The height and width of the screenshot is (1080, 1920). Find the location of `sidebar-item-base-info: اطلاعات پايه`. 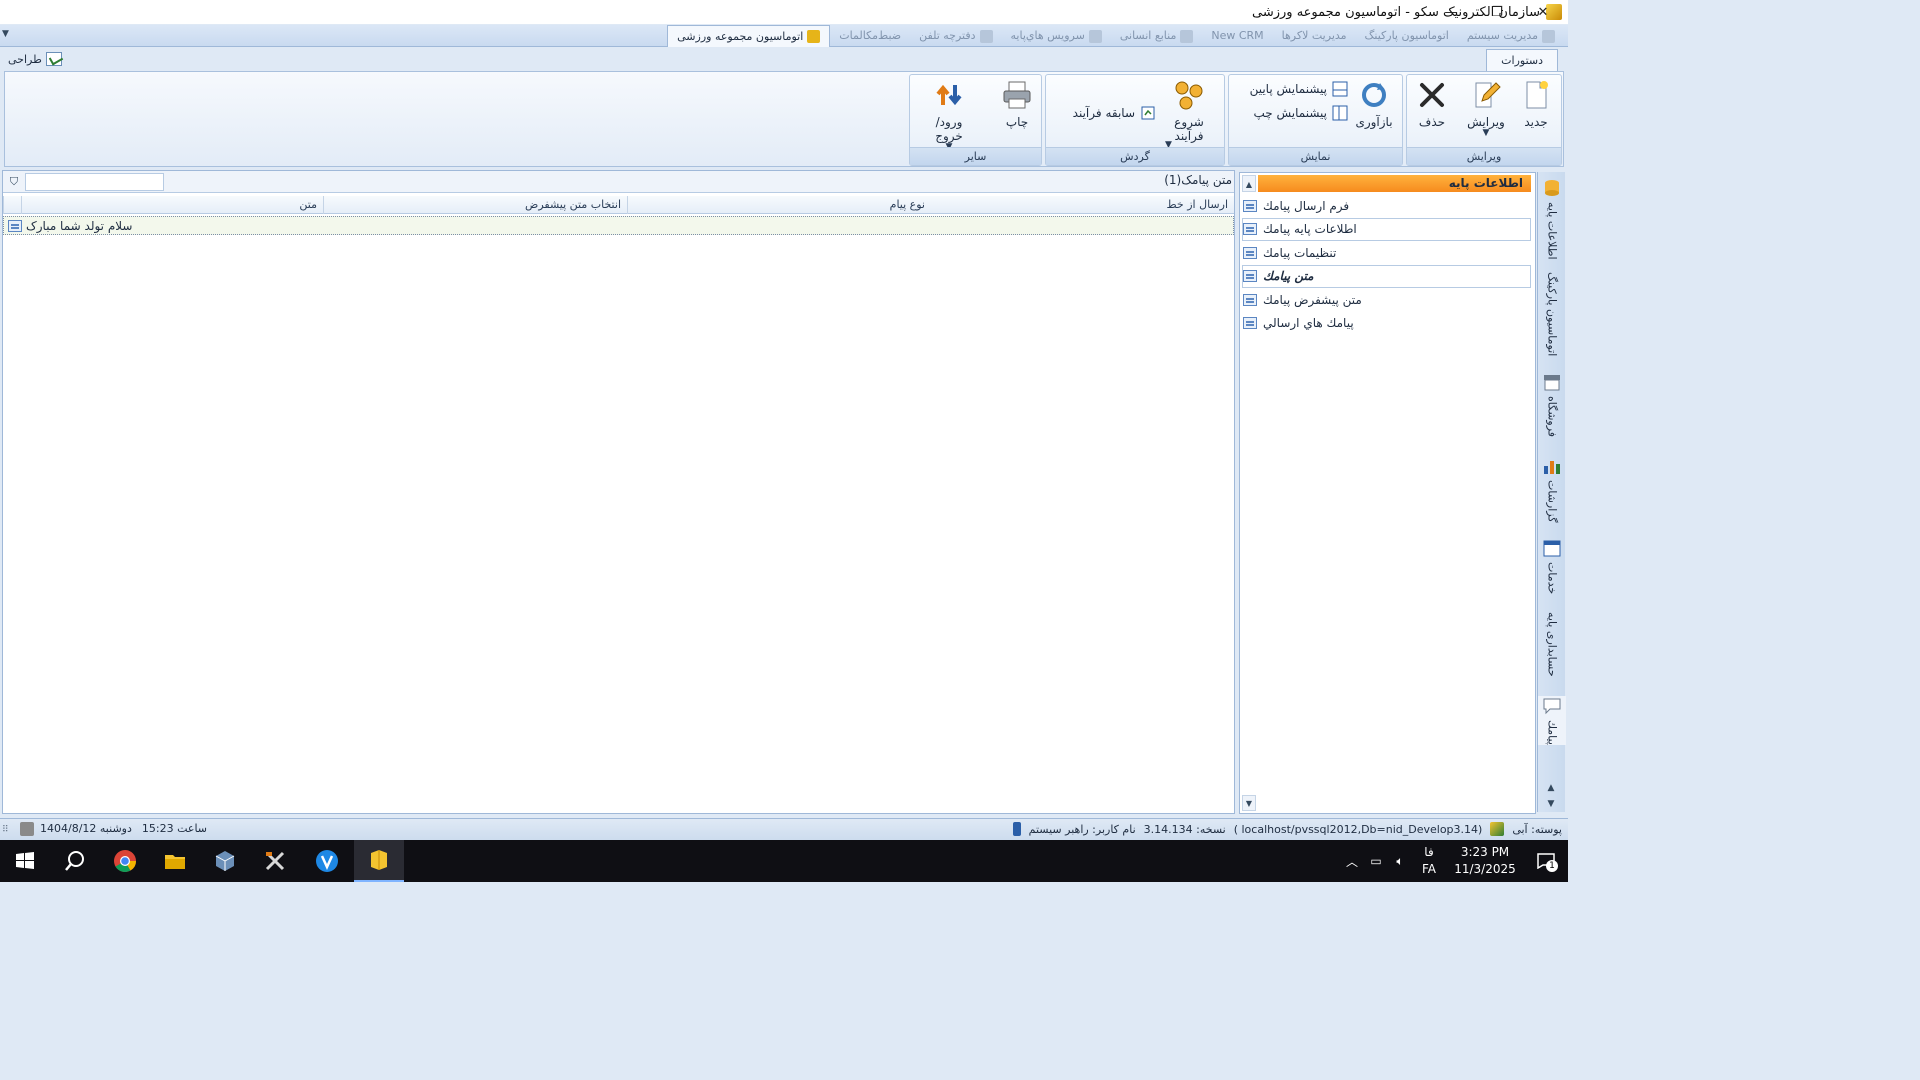

sidebar-item-base-info: اطلاعات پايه is located at coordinates (1552, 219).